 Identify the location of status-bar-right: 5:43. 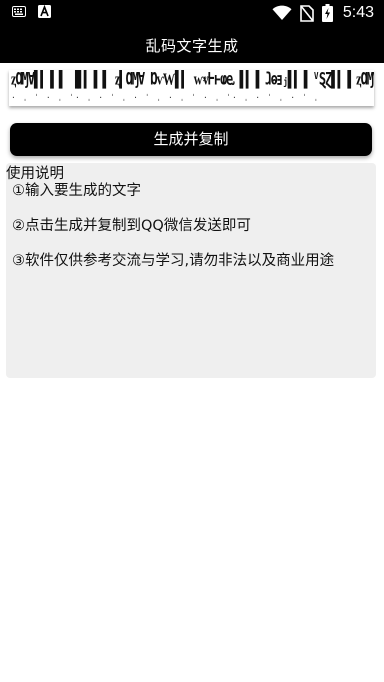
(323, 13).